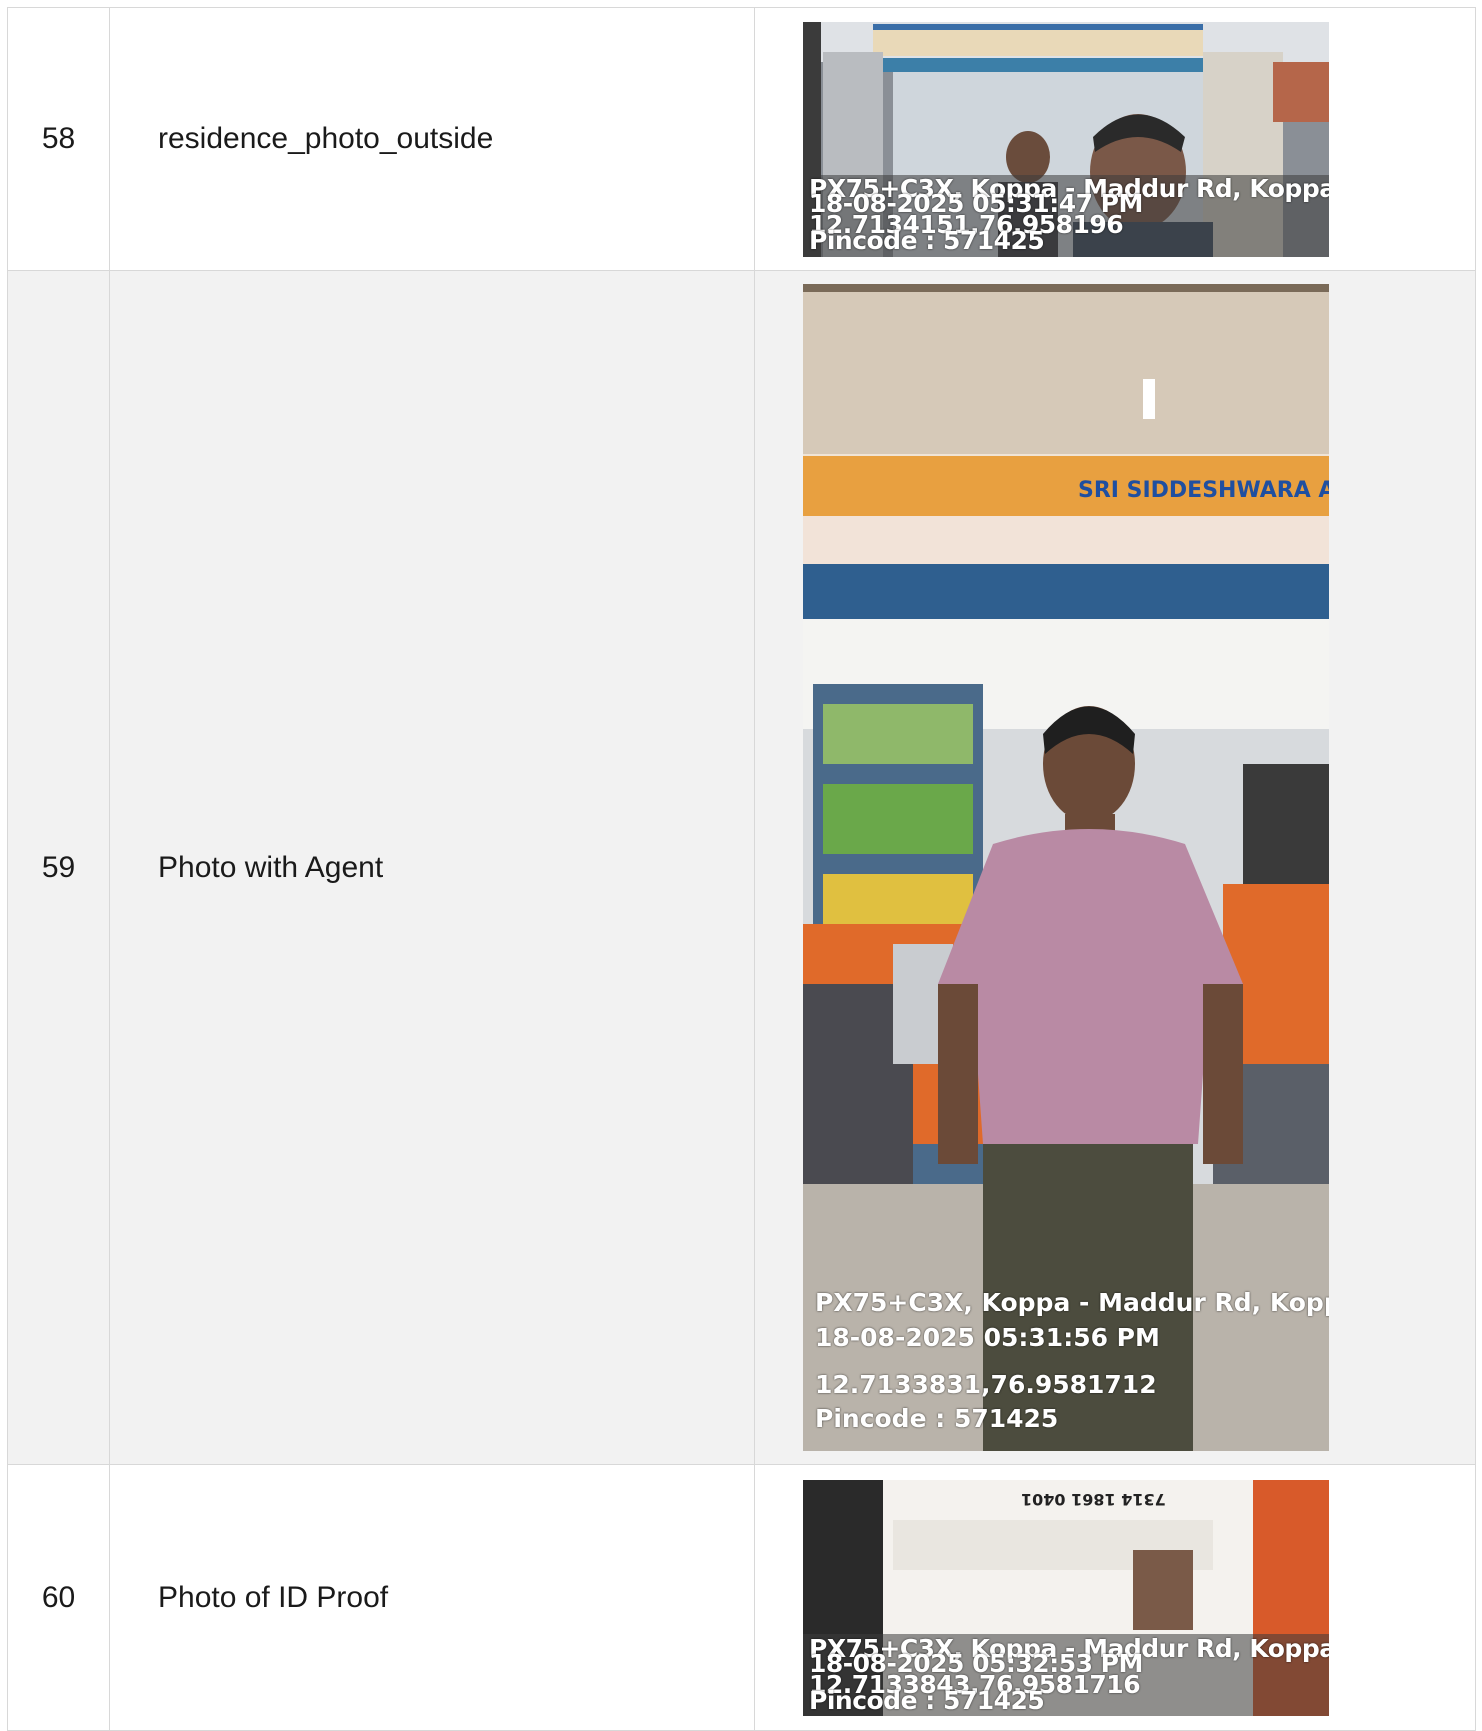 The image size is (1482, 1731). Describe the element at coordinates (986, 1384) in the screenshot. I see `geotag-coordinates: 12.7133831,76.9581712` at that location.